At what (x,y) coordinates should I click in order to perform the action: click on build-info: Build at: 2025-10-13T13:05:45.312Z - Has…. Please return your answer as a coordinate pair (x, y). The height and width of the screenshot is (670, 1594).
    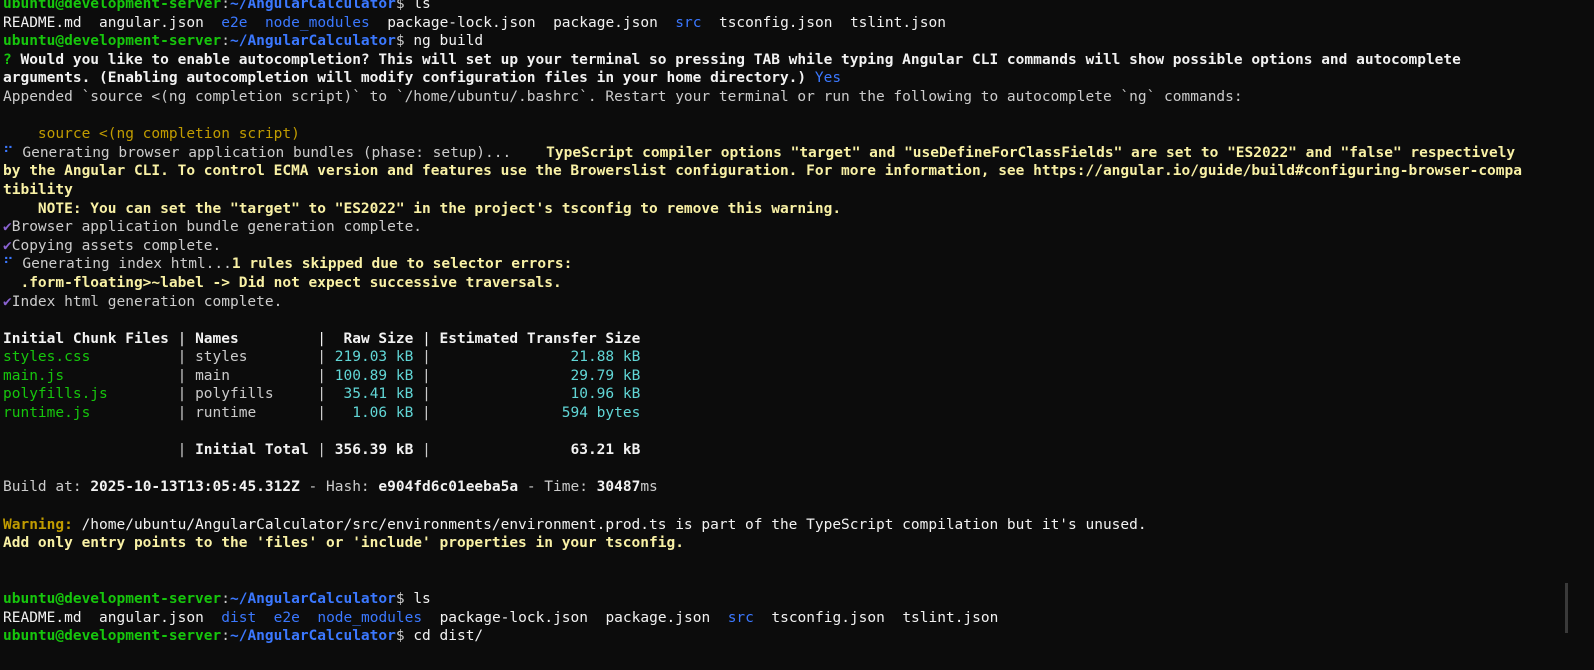
    Looking at the image, I should click on (330, 487).